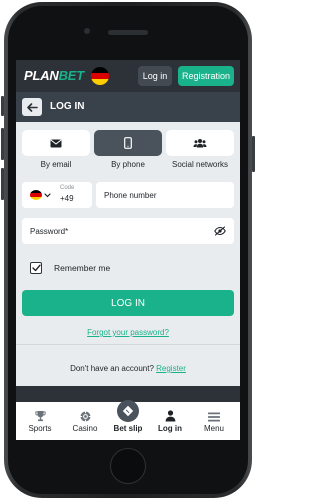 This screenshot has width=320, height=500. What do you see at coordinates (87, 31) in the screenshot?
I see `front-camera` at bounding box center [87, 31].